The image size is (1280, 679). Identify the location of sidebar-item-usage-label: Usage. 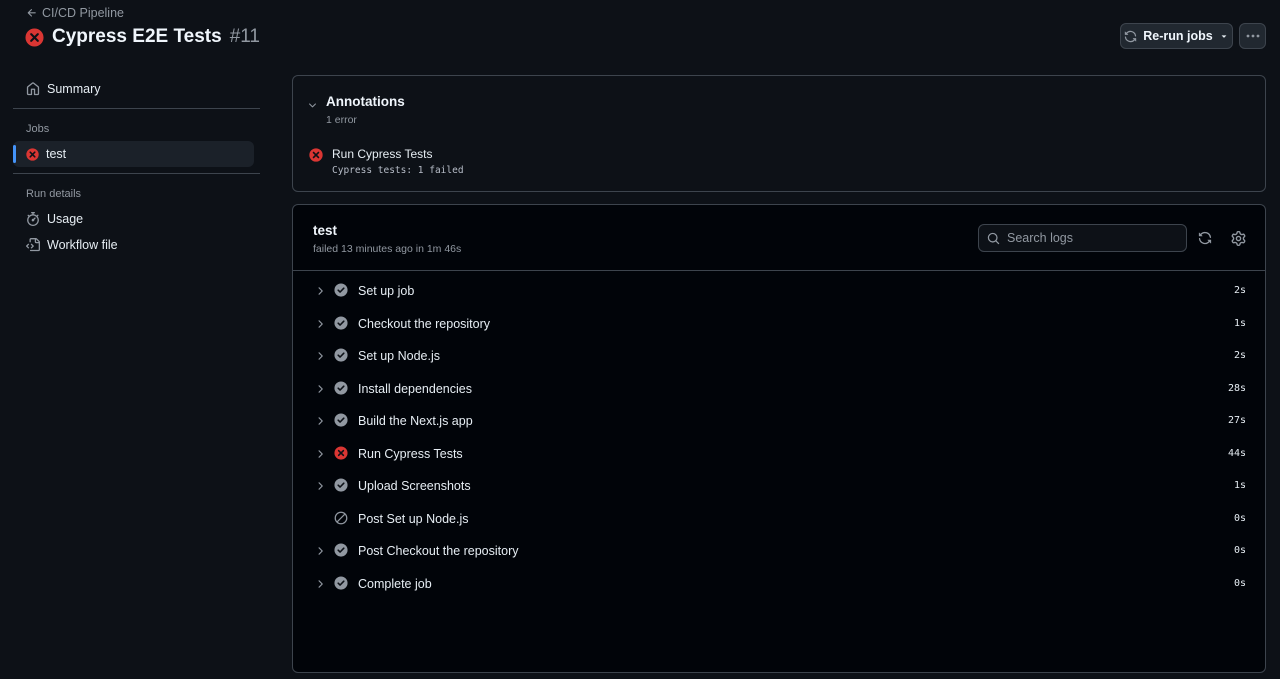
(65, 219).